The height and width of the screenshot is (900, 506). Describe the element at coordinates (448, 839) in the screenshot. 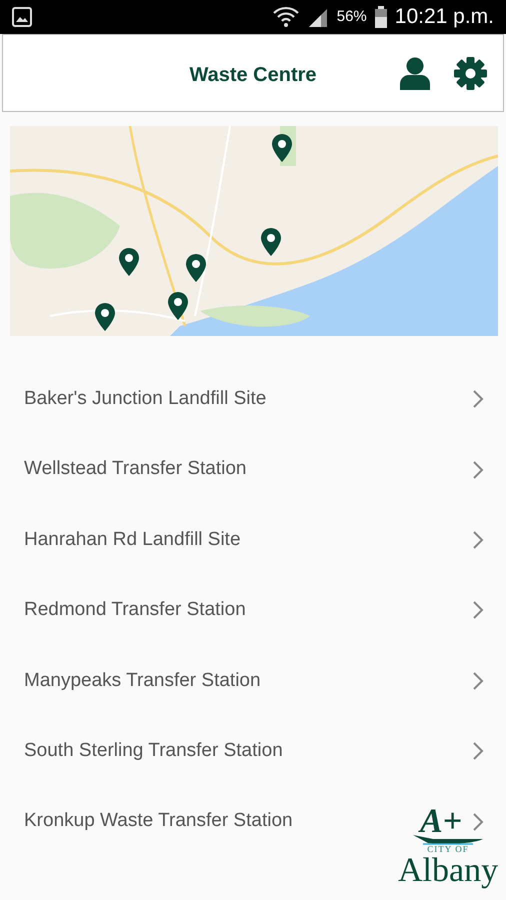

I see `boat-icon` at that location.